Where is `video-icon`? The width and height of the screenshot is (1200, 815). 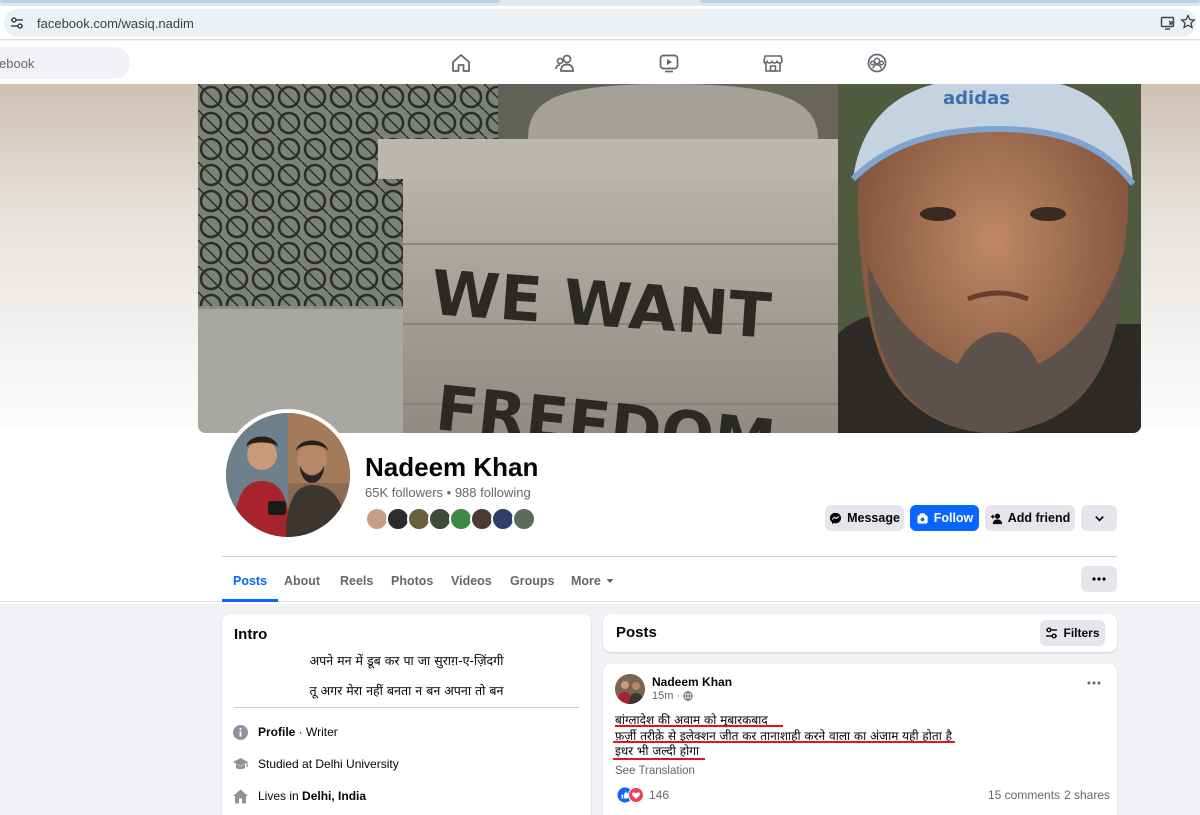
video-icon is located at coordinates (669, 63).